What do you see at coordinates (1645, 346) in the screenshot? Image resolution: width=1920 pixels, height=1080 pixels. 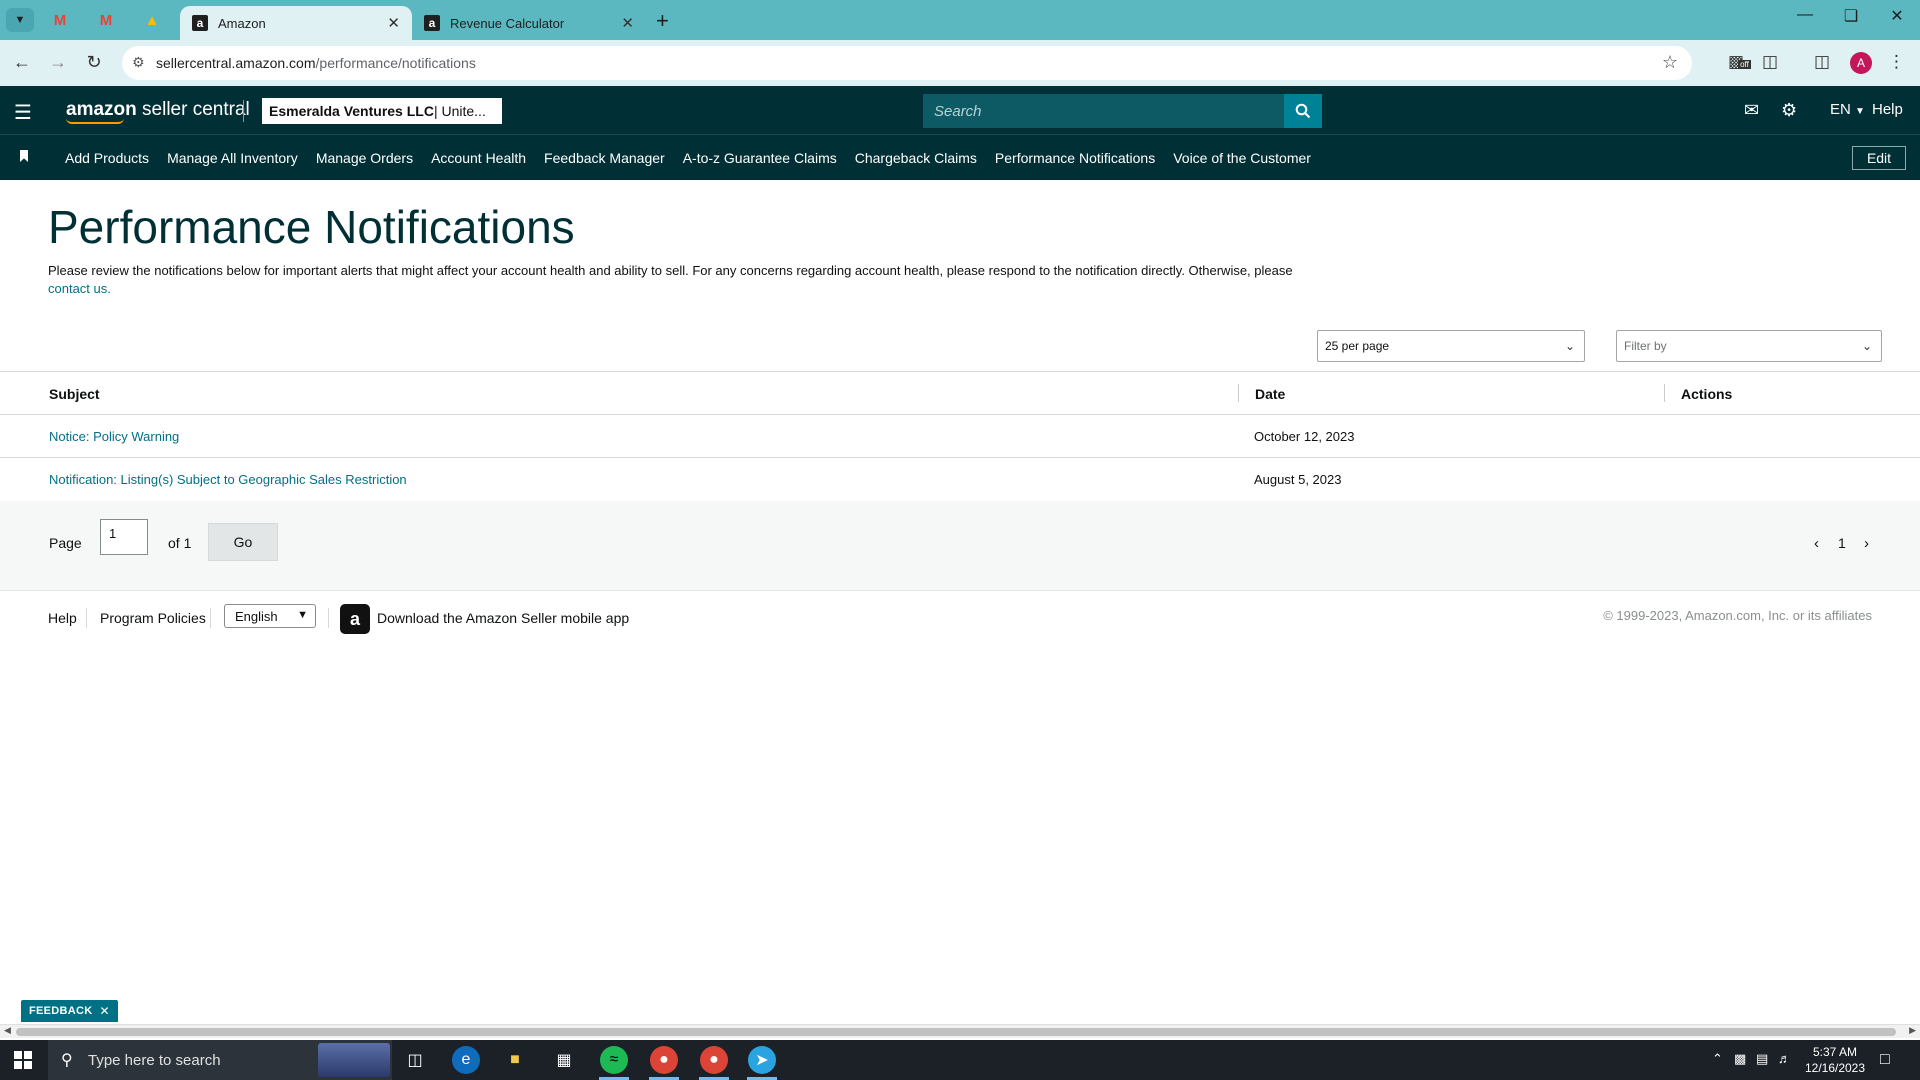 I see `filter-placeholder: Filter by` at bounding box center [1645, 346].